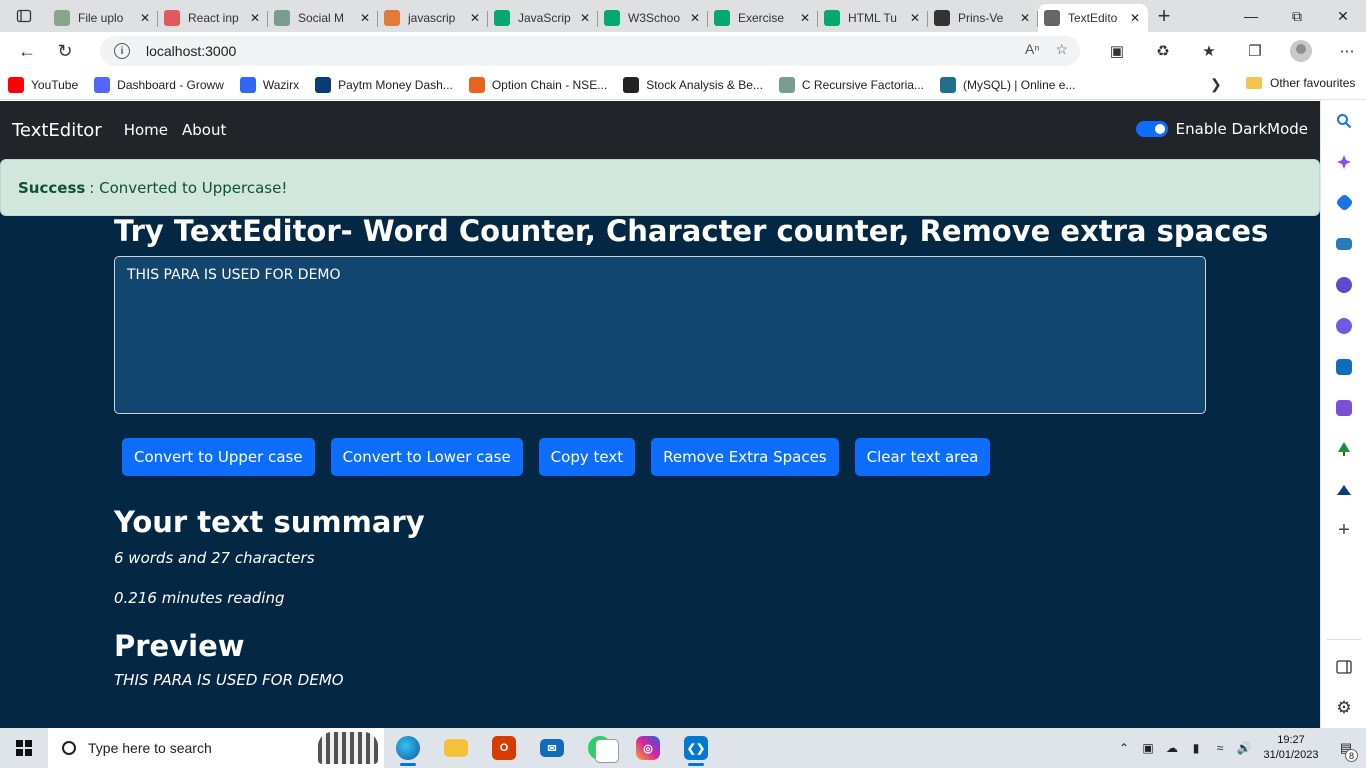  Describe the element at coordinates (216, 748) in the screenshot. I see `taskbar-search-box: Type here to search` at that location.